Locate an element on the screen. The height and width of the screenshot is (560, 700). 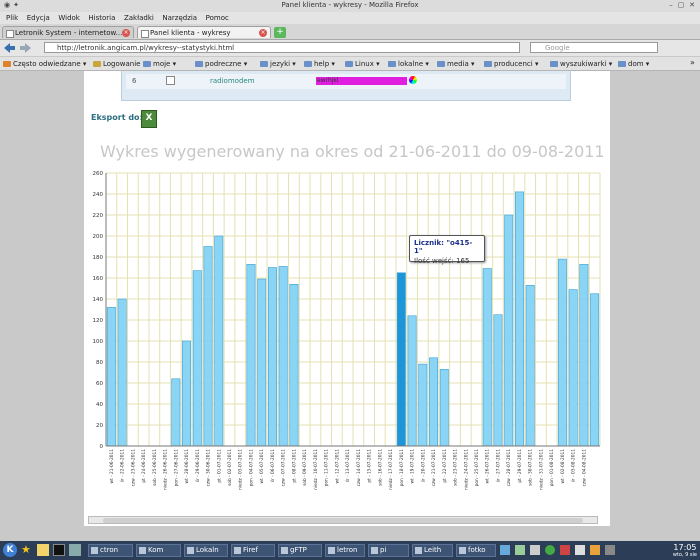
desktop-star-icon: ★ is located at coordinates (27, 550).